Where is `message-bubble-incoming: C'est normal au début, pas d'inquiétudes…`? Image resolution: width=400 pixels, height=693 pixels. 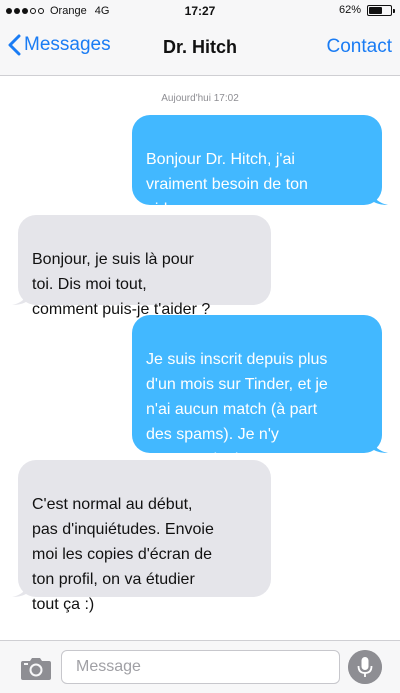 message-bubble-incoming: C'est normal au début, pas d'inquiétudes… is located at coordinates (141, 536).